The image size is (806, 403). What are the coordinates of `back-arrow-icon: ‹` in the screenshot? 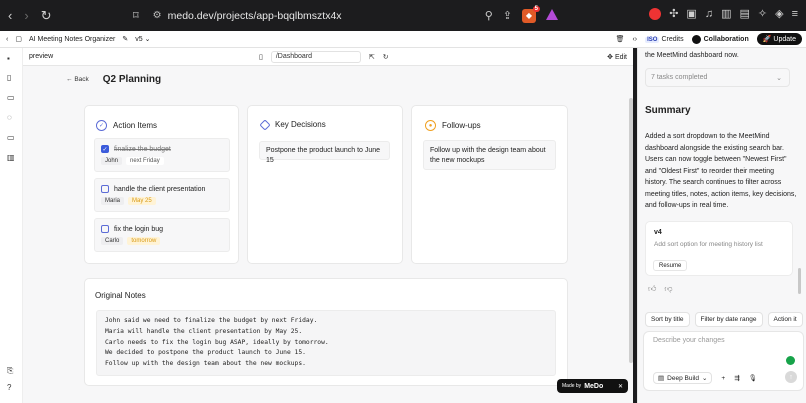 It's located at (10, 15).